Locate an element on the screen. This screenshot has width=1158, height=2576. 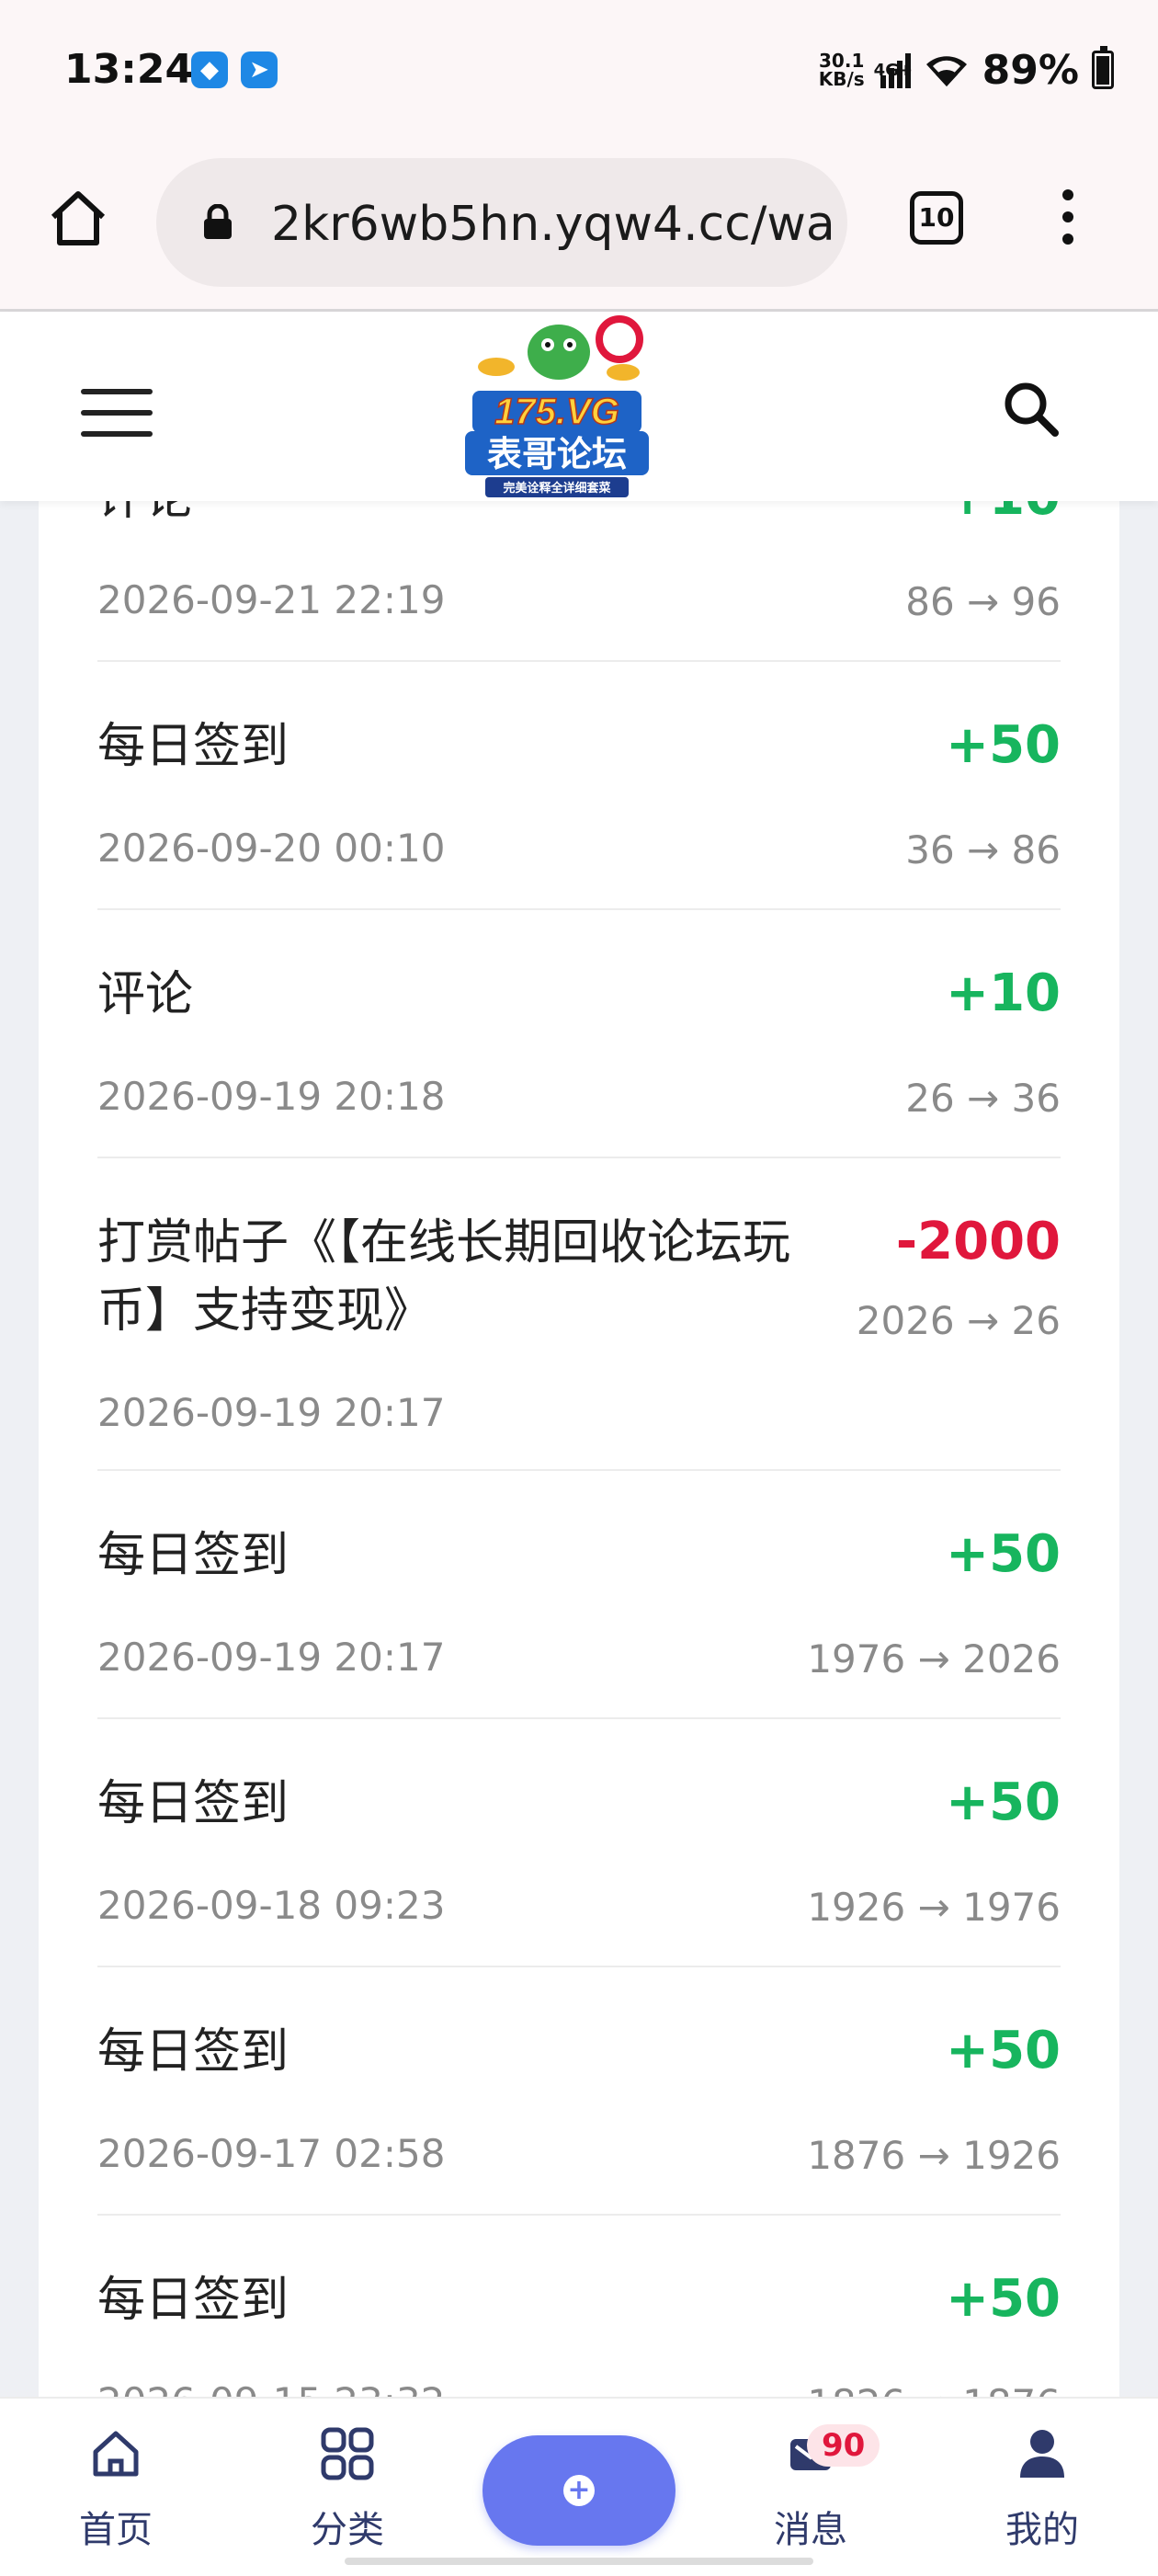
nav-messages-label: 消息 is located at coordinates (810, 2530).